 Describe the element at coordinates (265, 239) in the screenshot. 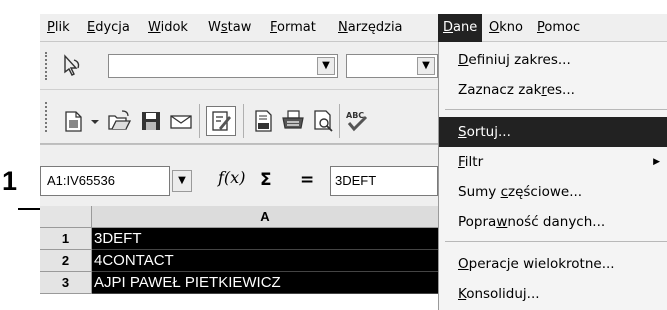

I see `table-cell: 3DEFT` at that location.